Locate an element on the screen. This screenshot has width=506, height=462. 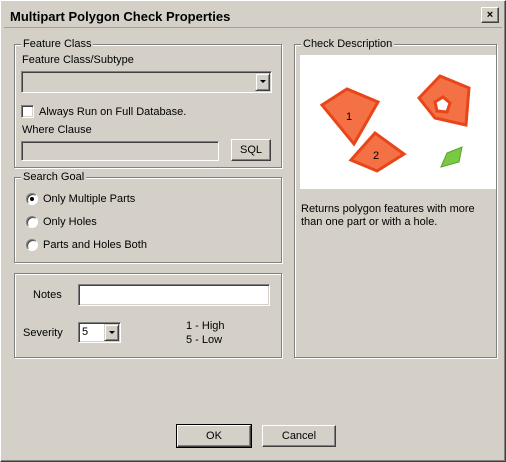
check-illustration: 1 2 is located at coordinates (398, 122).